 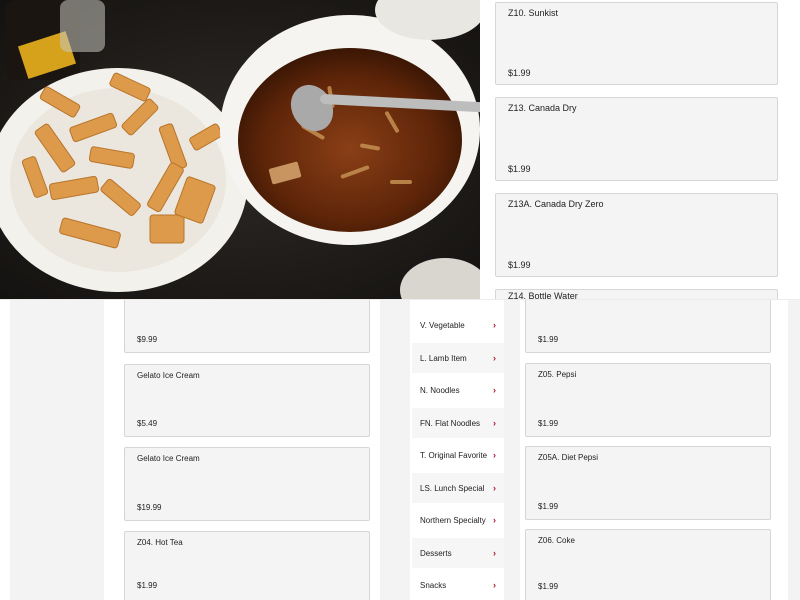 What do you see at coordinates (147, 339) in the screenshot?
I see `menu-item-price: $9.99` at bounding box center [147, 339].